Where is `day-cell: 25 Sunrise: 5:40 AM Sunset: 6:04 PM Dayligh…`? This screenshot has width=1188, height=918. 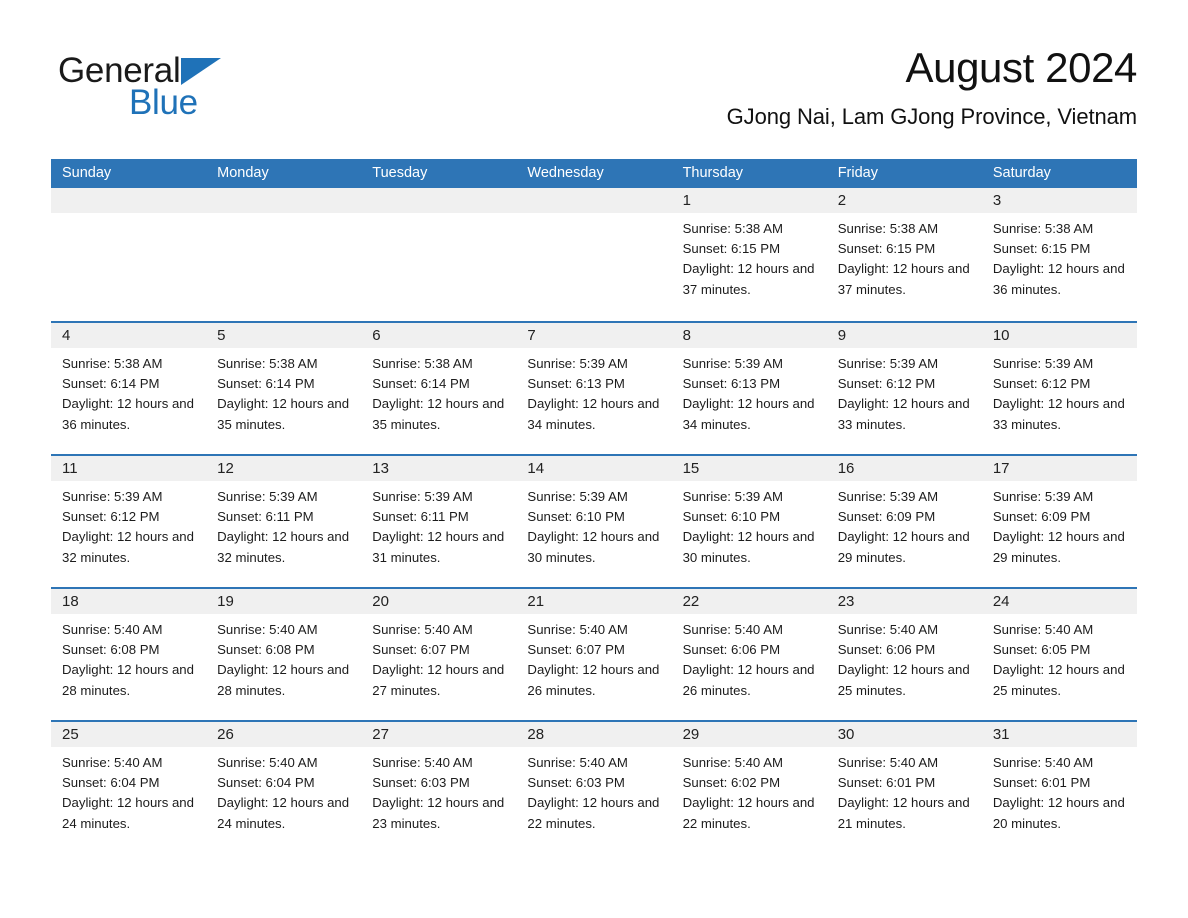 day-cell: 25 Sunrise: 5:40 AM Sunset: 6:04 PM Dayligh… is located at coordinates (129, 787).